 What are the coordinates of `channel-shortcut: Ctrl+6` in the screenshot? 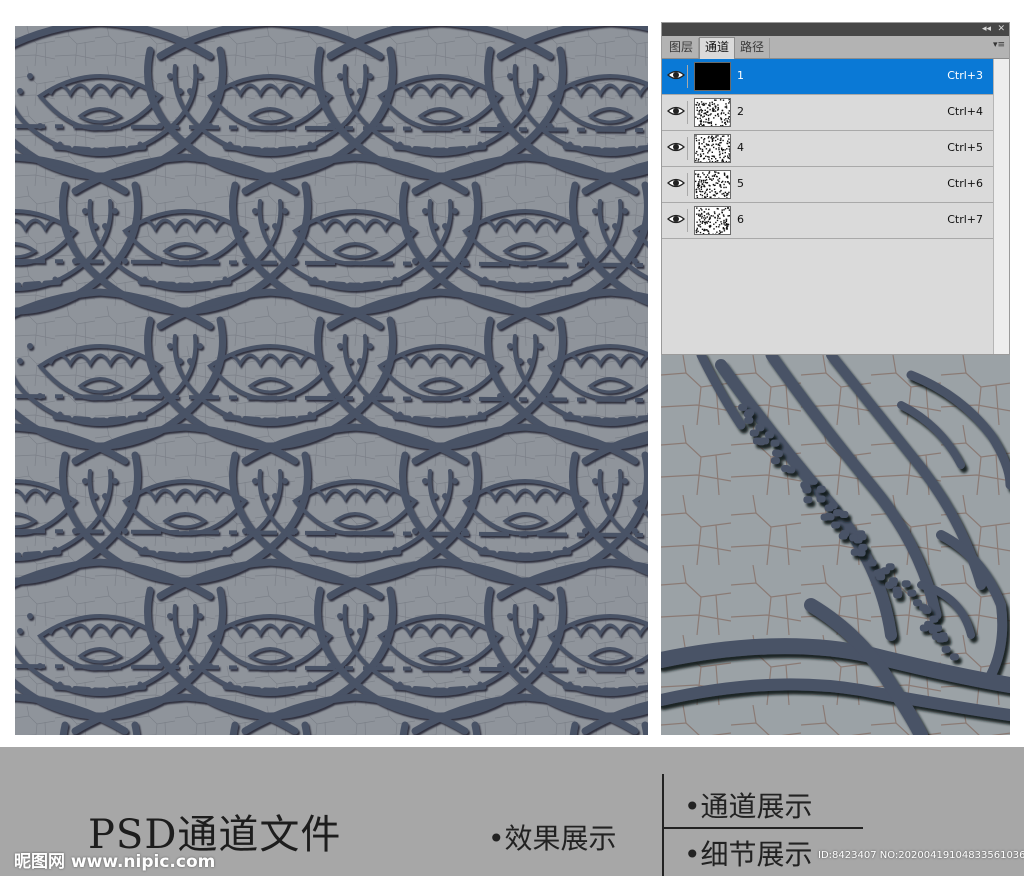 It's located at (965, 183).